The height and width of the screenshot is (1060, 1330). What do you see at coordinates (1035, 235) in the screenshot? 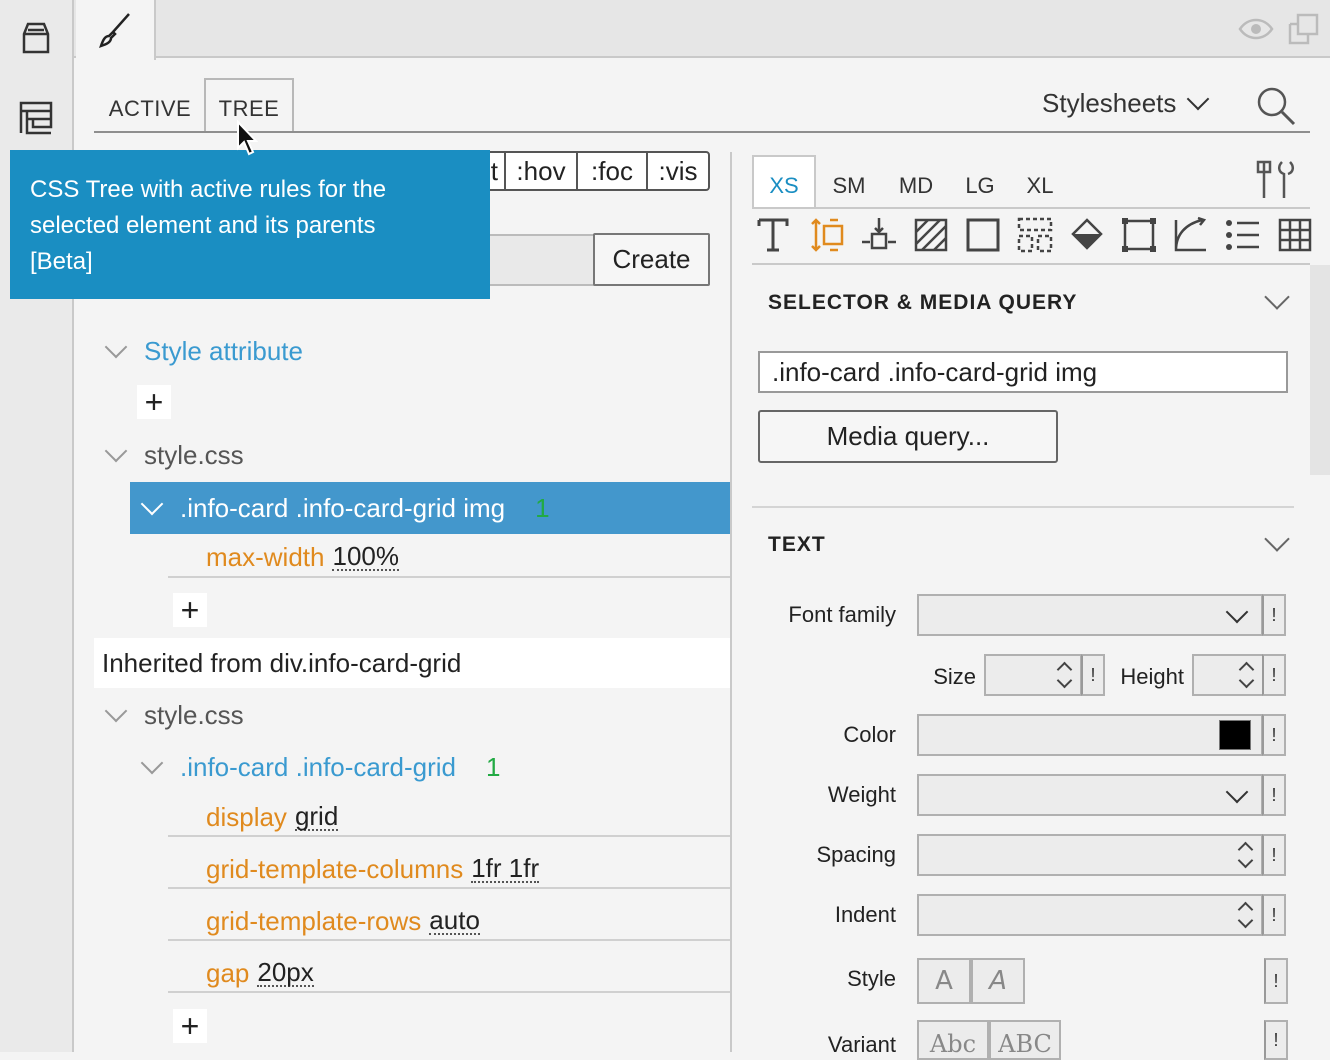
I see `layout-icon` at bounding box center [1035, 235].